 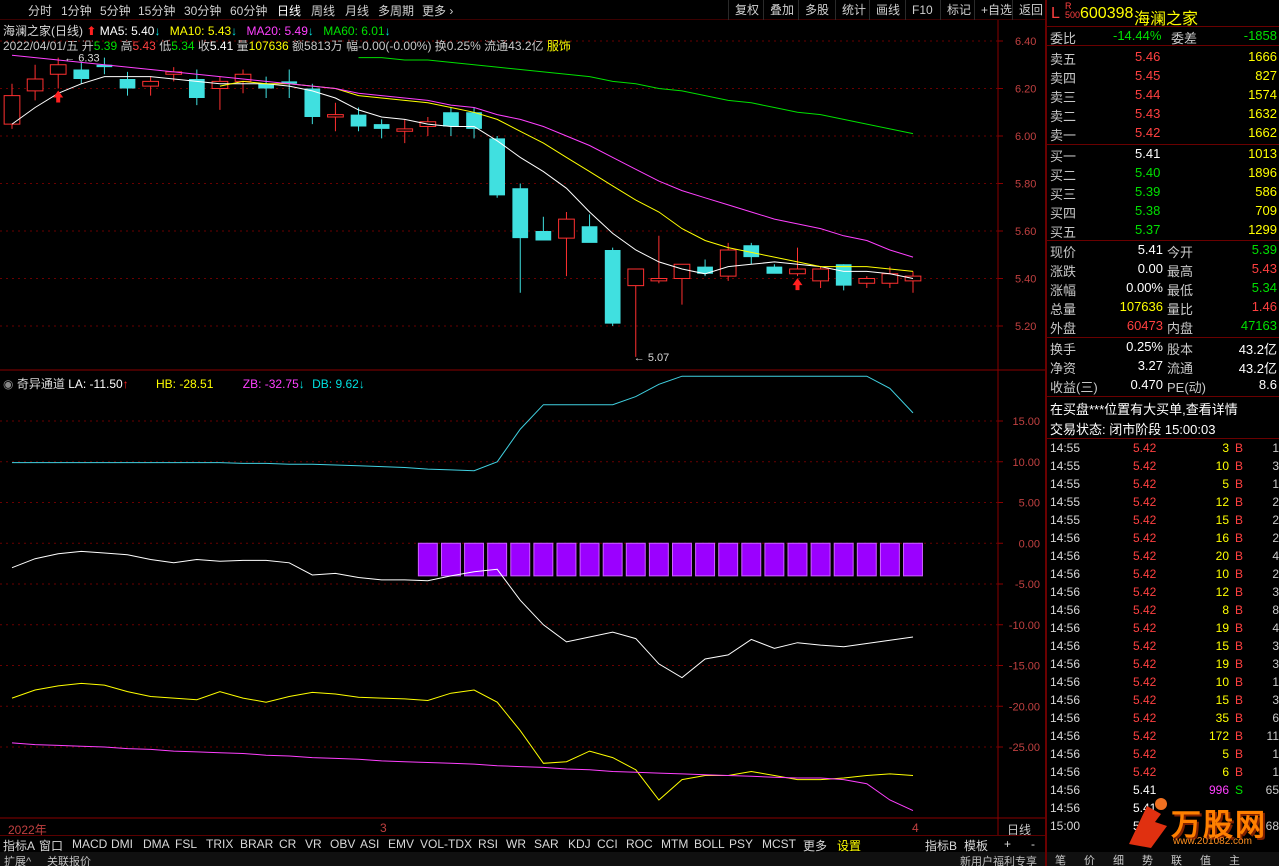 What do you see at coordinates (579, 844) in the screenshot?
I see `indicator-tab: KDJ` at bounding box center [579, 844].